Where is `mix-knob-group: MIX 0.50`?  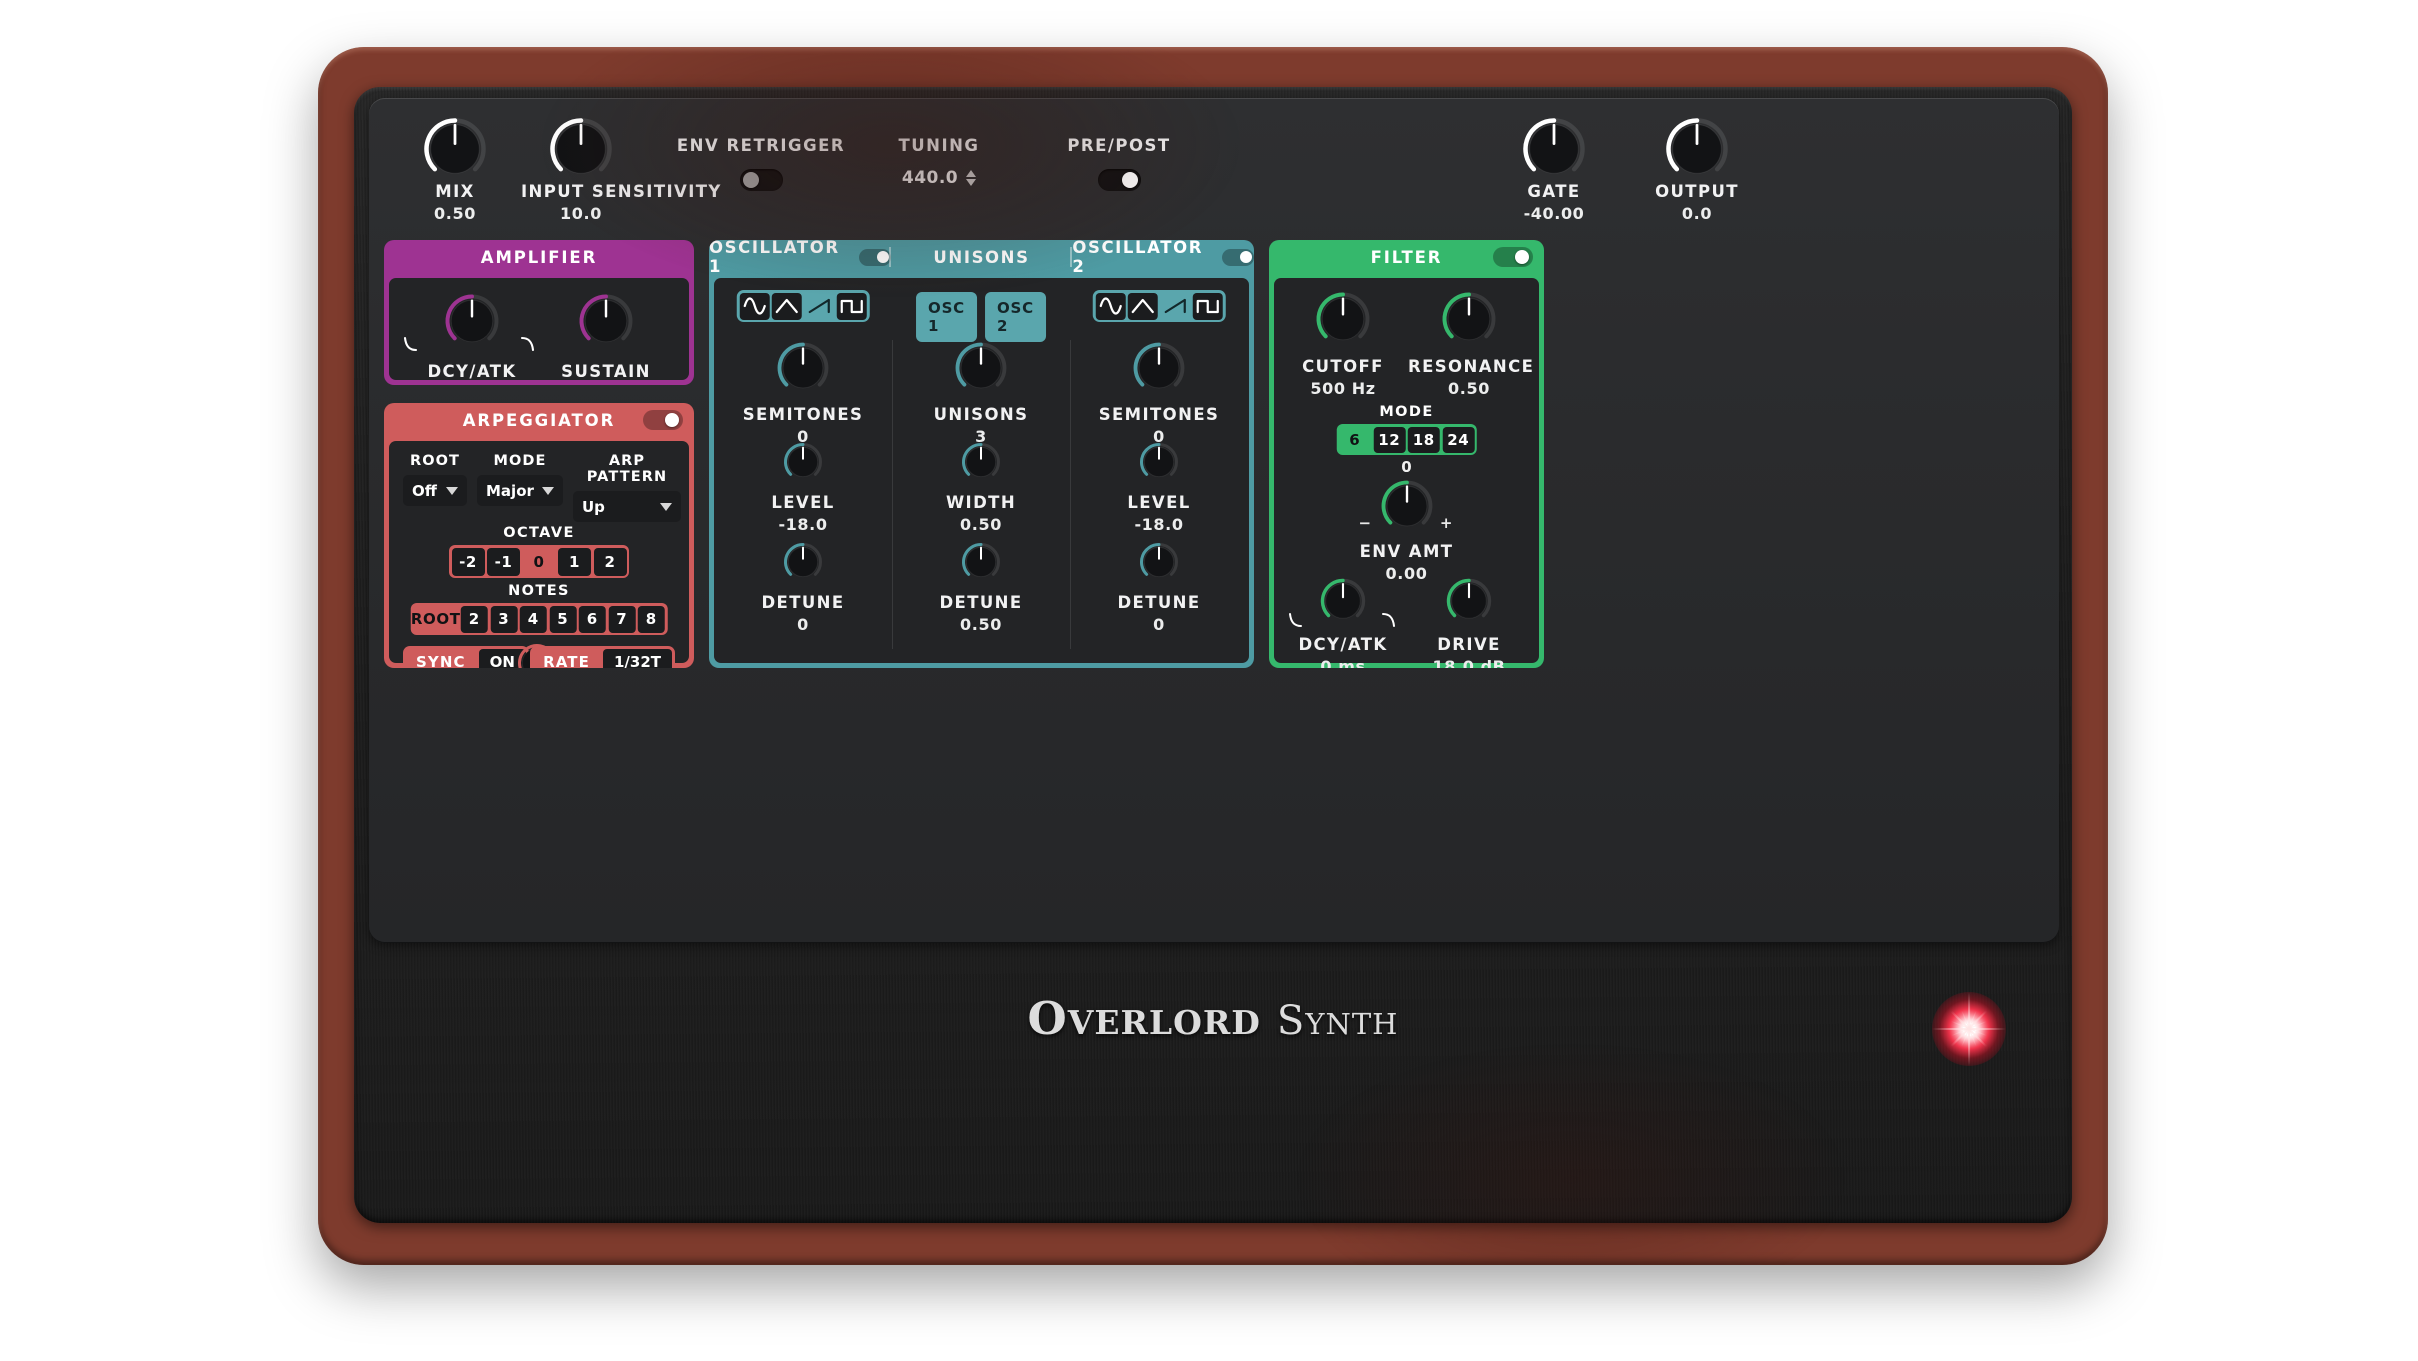
mix-knob-group: MIX 0.50 is located at coordinates (455, 169).